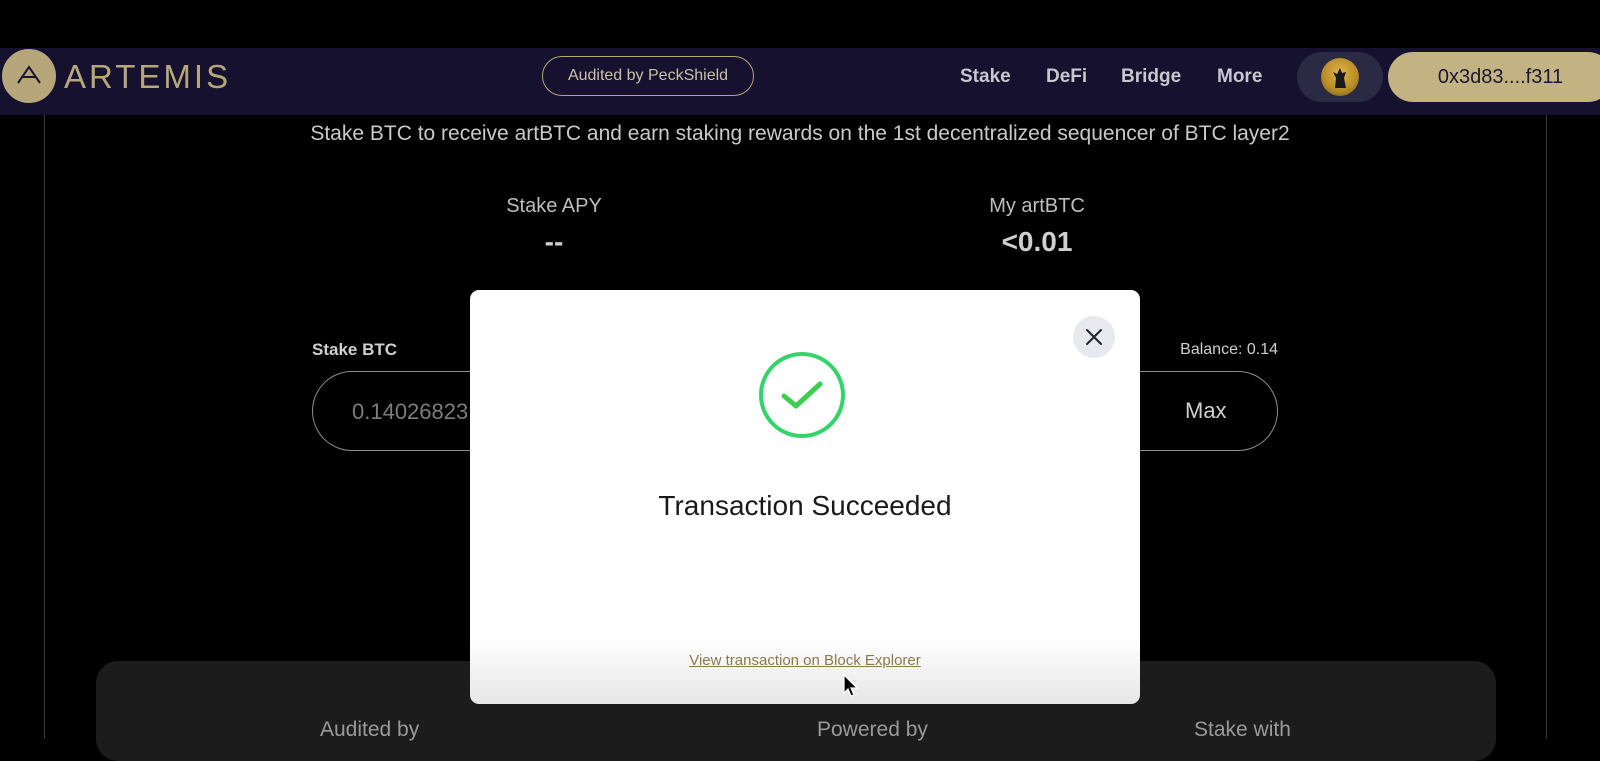 This screenshot has width=1600, height=761. I want to click on nav-defi: DeFi, so click(1066, 77).